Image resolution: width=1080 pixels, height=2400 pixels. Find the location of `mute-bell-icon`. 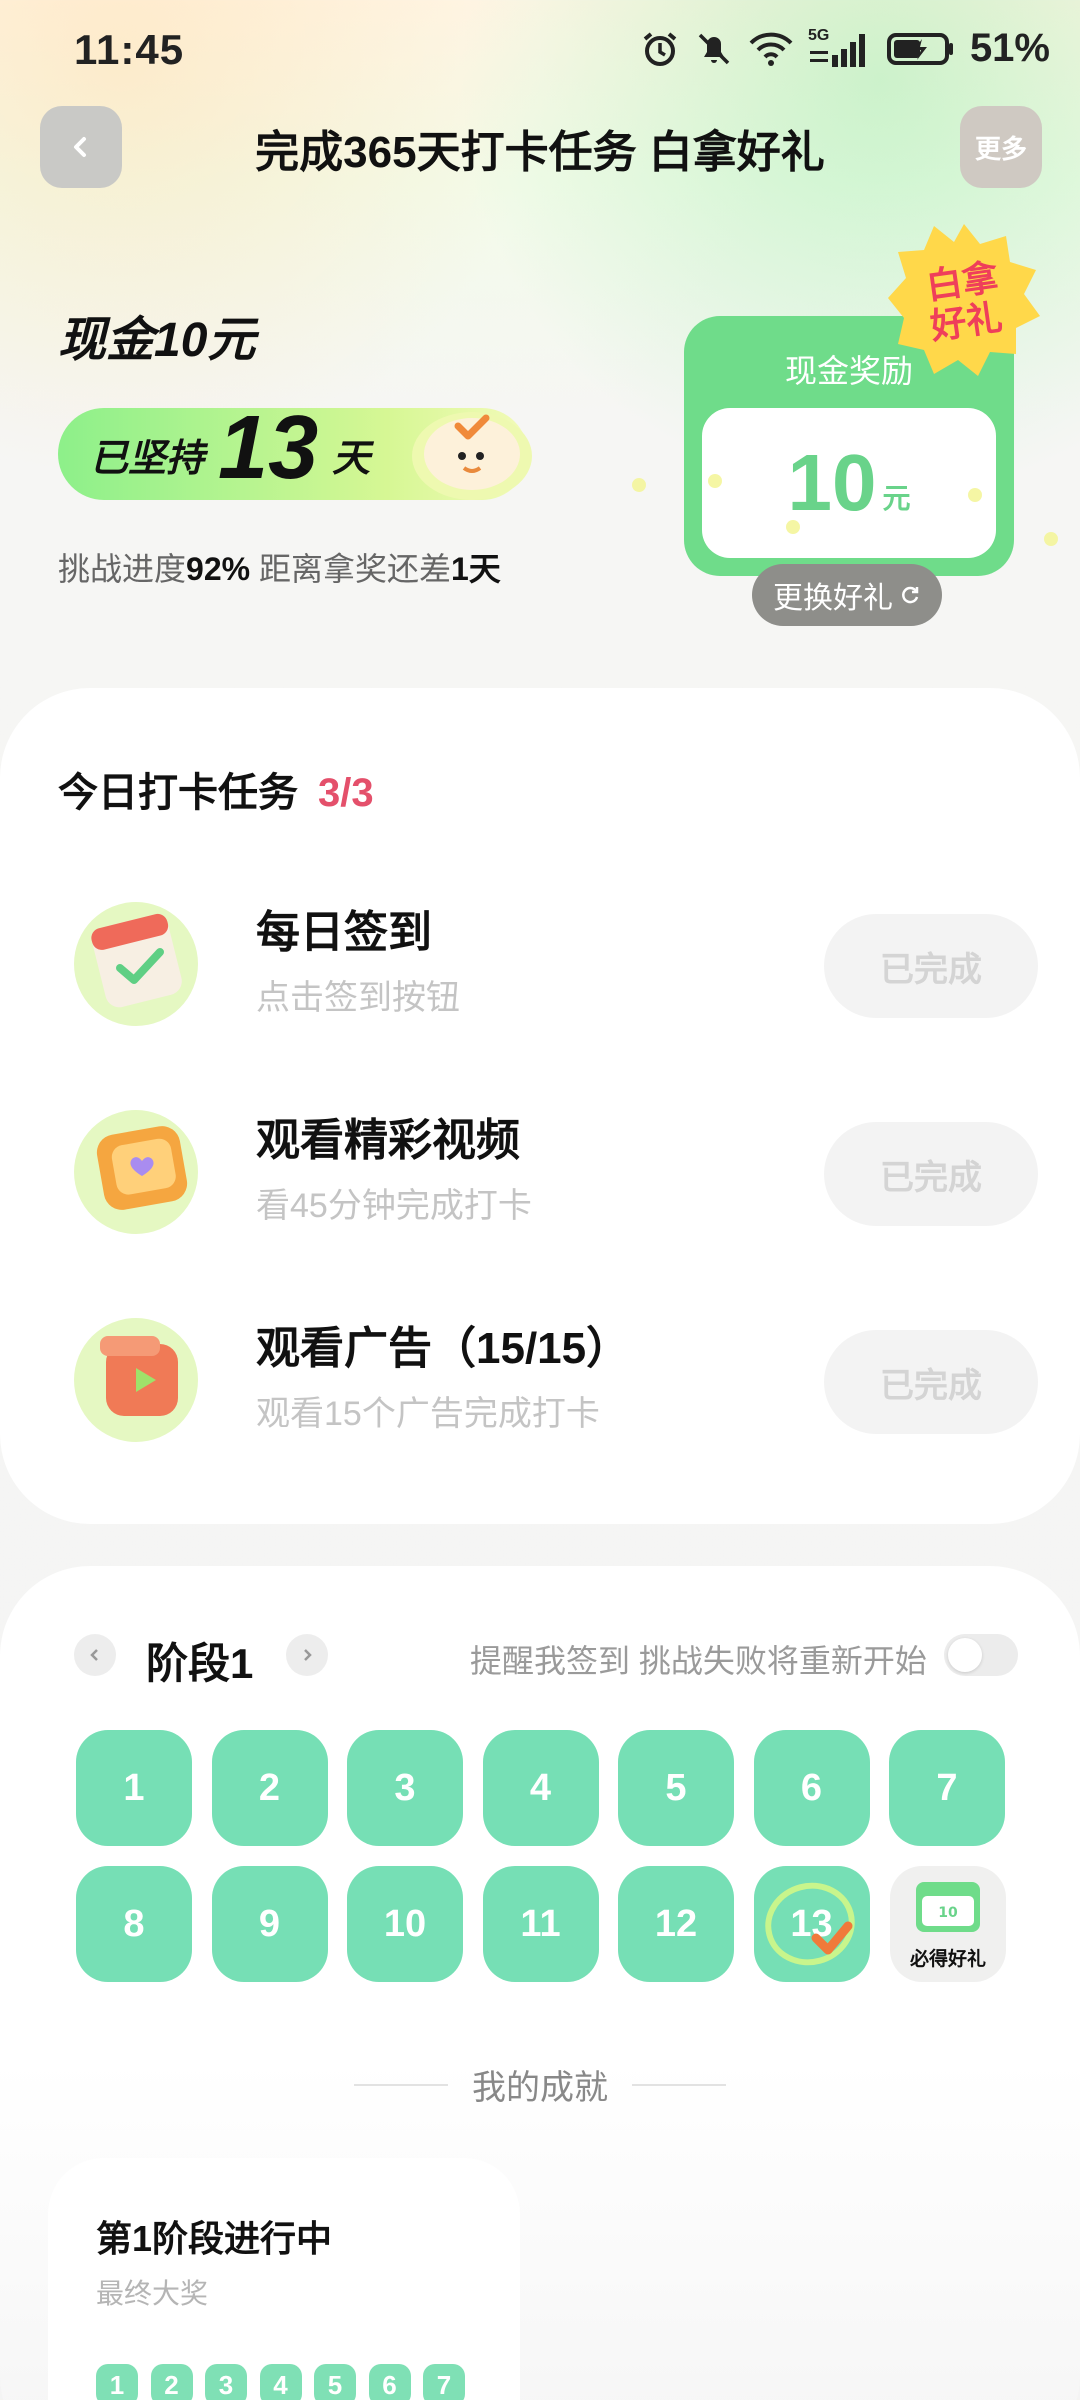

mute-bell-icon is located at coordinates (714, 48).